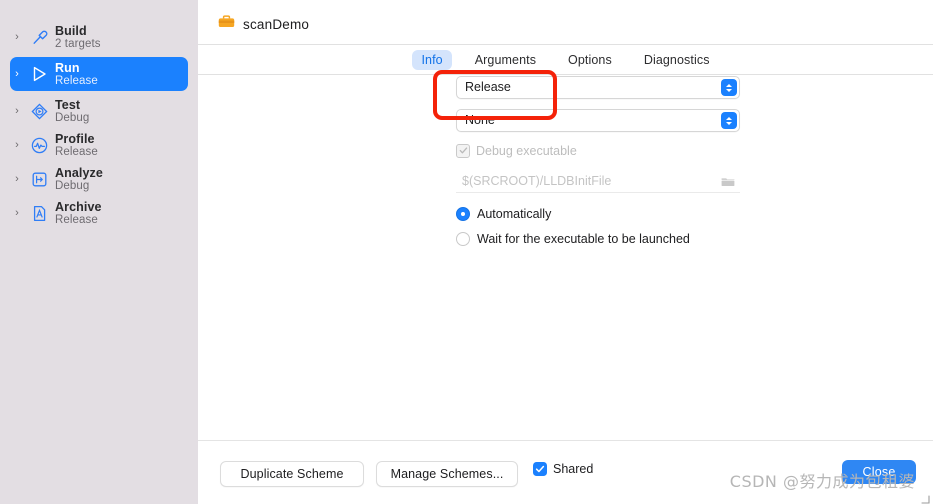 The image size is (933, 504). What do you see at coordinates (99, 74) in the screenshot?
I see `sidebar-item-run: › Run Release` at bounding box center [99, 74].